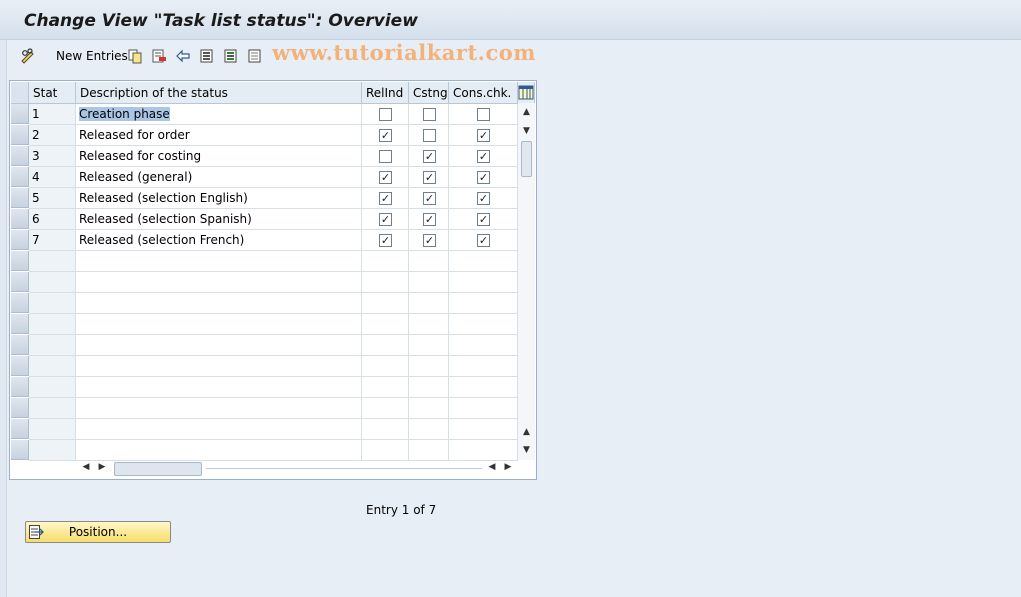 This screenshot has width=1021, height=597. What do you see at coordinates (526, 112) in the screenshot?
I see `scroll-up-top-icon: ▲` at bounding box center [526, 112].